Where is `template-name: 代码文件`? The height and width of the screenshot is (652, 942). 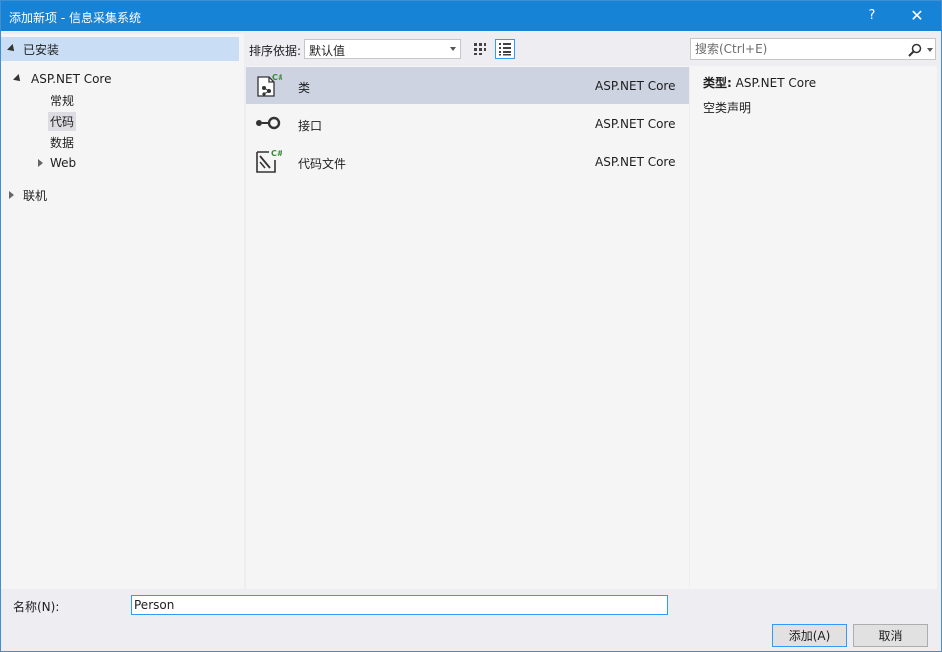 template-name: 代码文件 is located at coordinates (322, 164).